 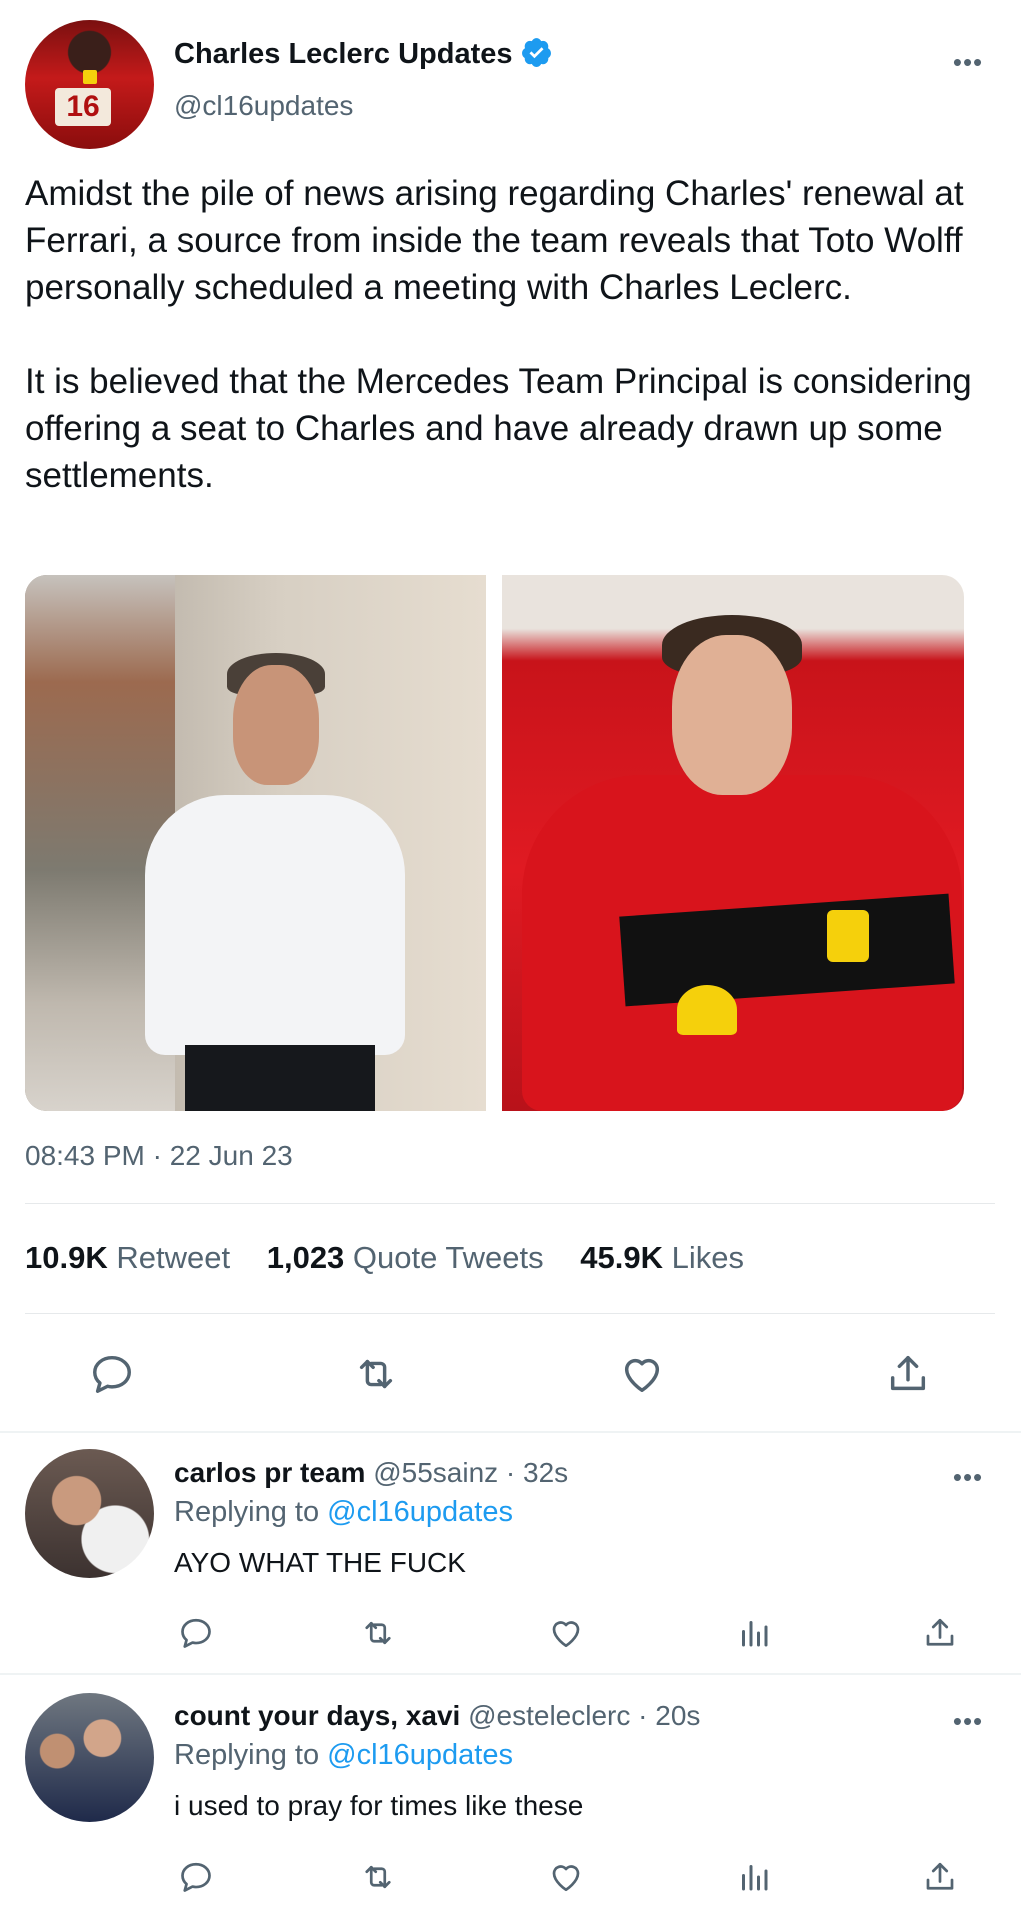 What do you see at coordinates (83, 107) in the screenshot?
I see `avatar-number: 16` at bounding box center [83, 107].